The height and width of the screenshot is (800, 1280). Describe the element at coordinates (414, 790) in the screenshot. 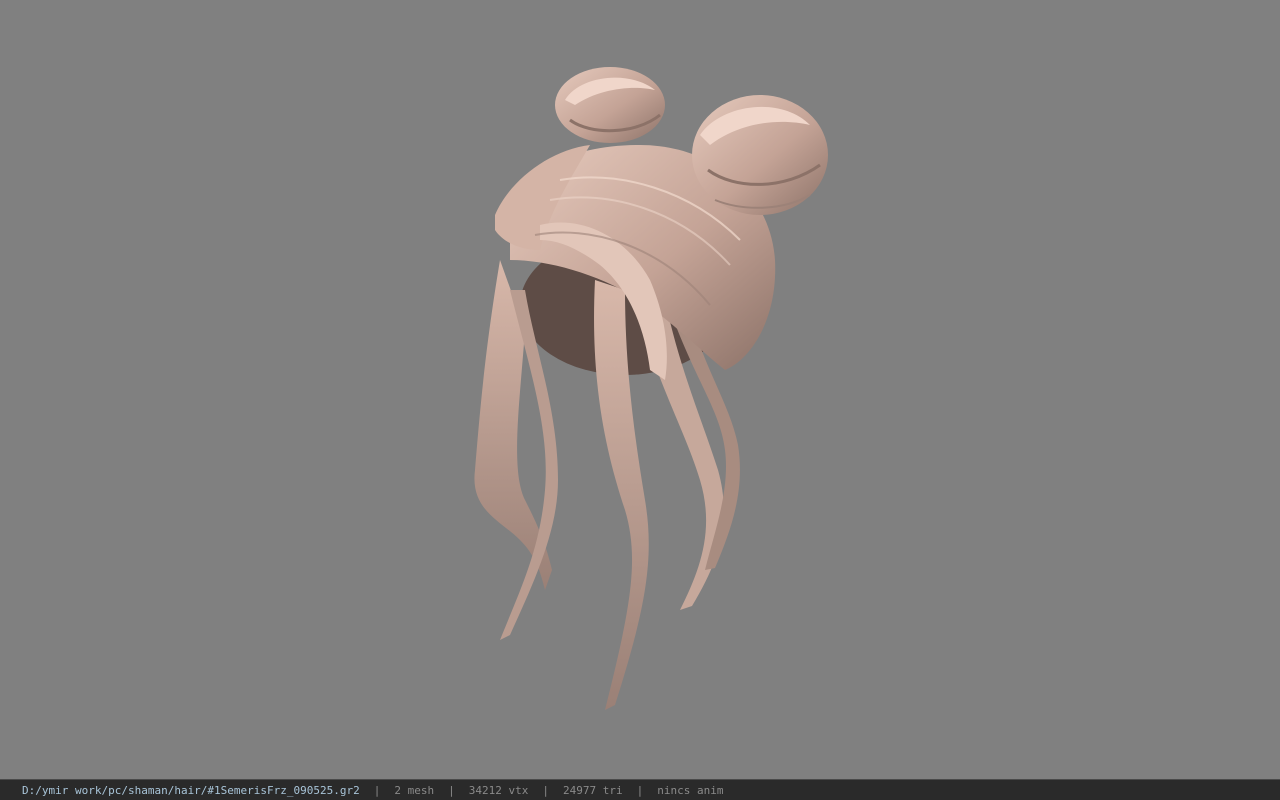

I see `mesh-count: 2 mesh` at that location.